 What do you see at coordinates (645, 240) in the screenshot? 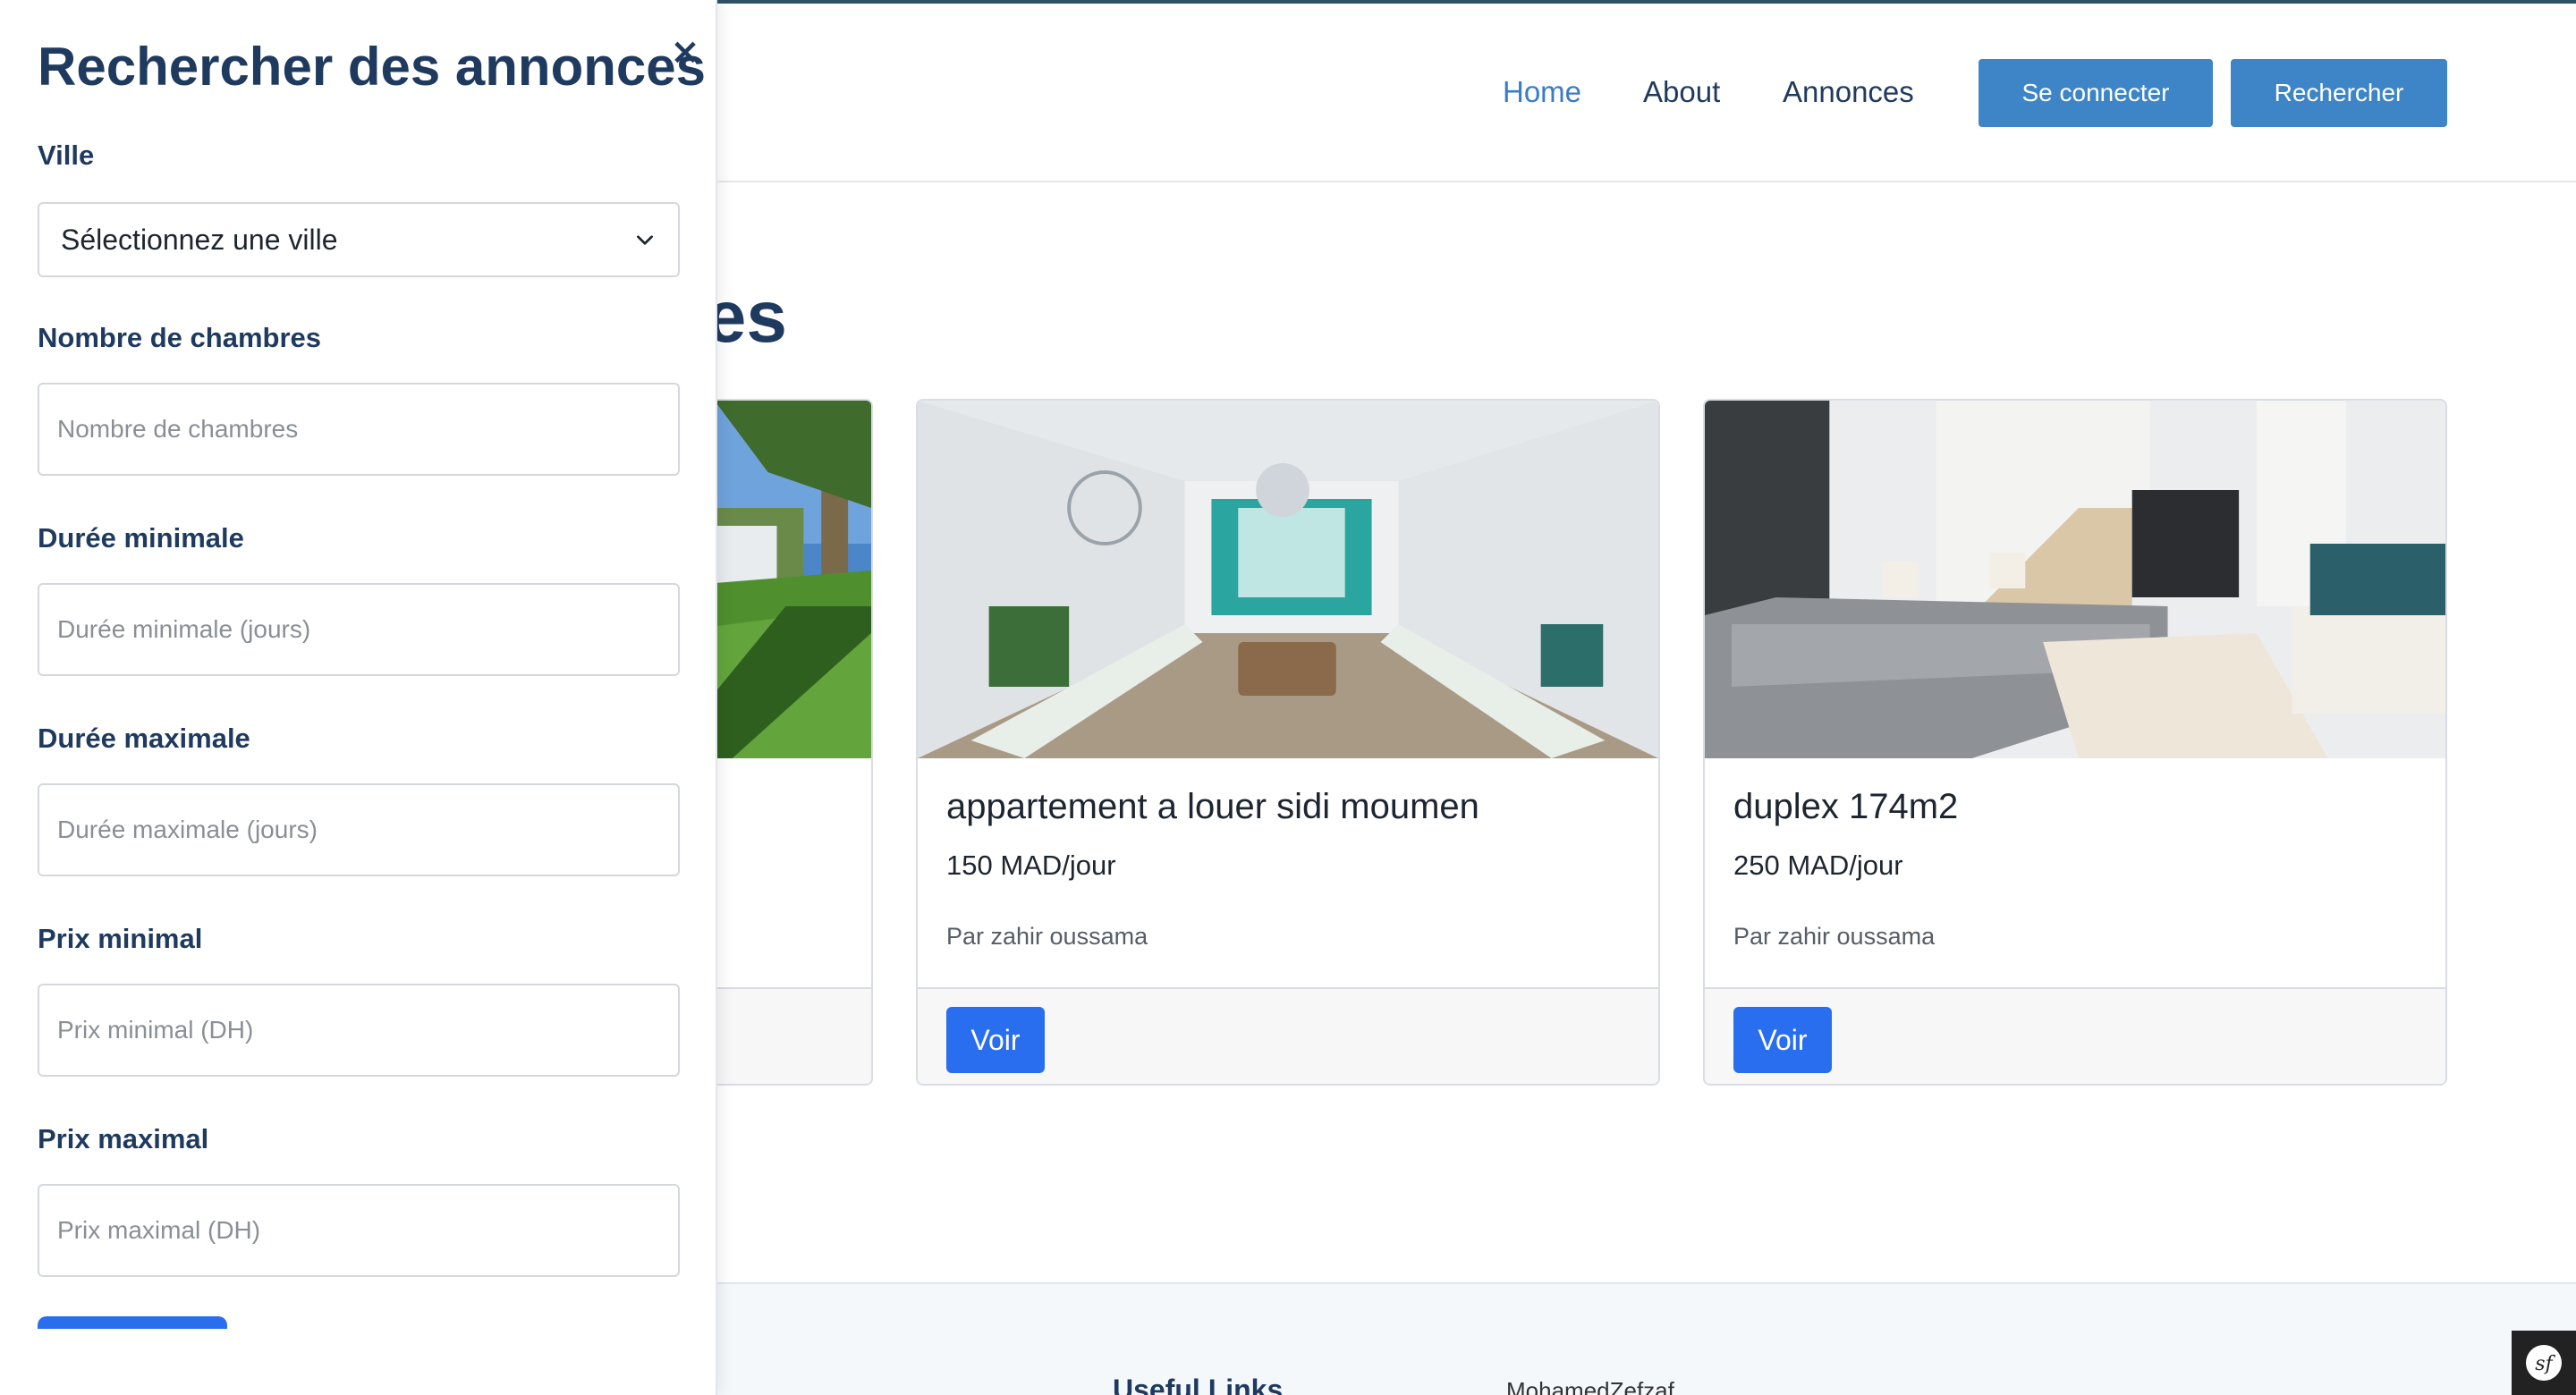
I see `chevron-down-icon` at bounding box center [645, 240].